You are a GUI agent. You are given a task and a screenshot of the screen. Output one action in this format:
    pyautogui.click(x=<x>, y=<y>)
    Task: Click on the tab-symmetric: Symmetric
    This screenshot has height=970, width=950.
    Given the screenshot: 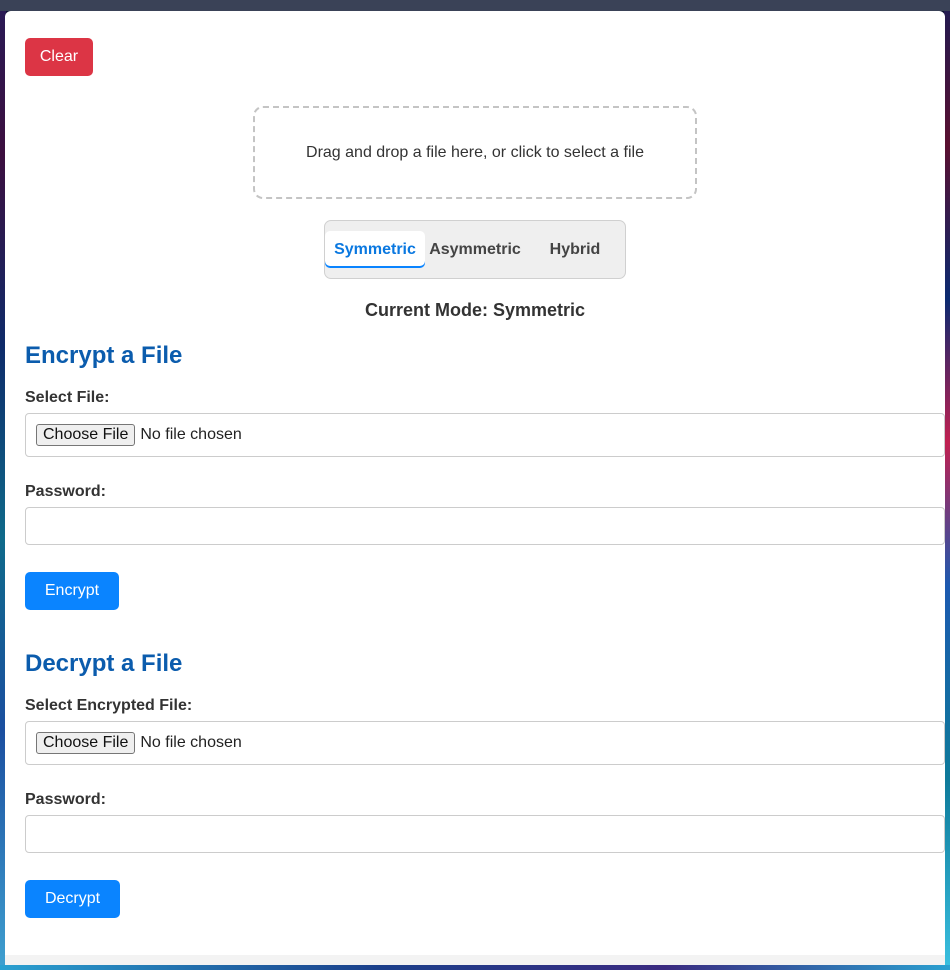 What is the action you would take?
    pyautogui.click(x=375, y=249)
    